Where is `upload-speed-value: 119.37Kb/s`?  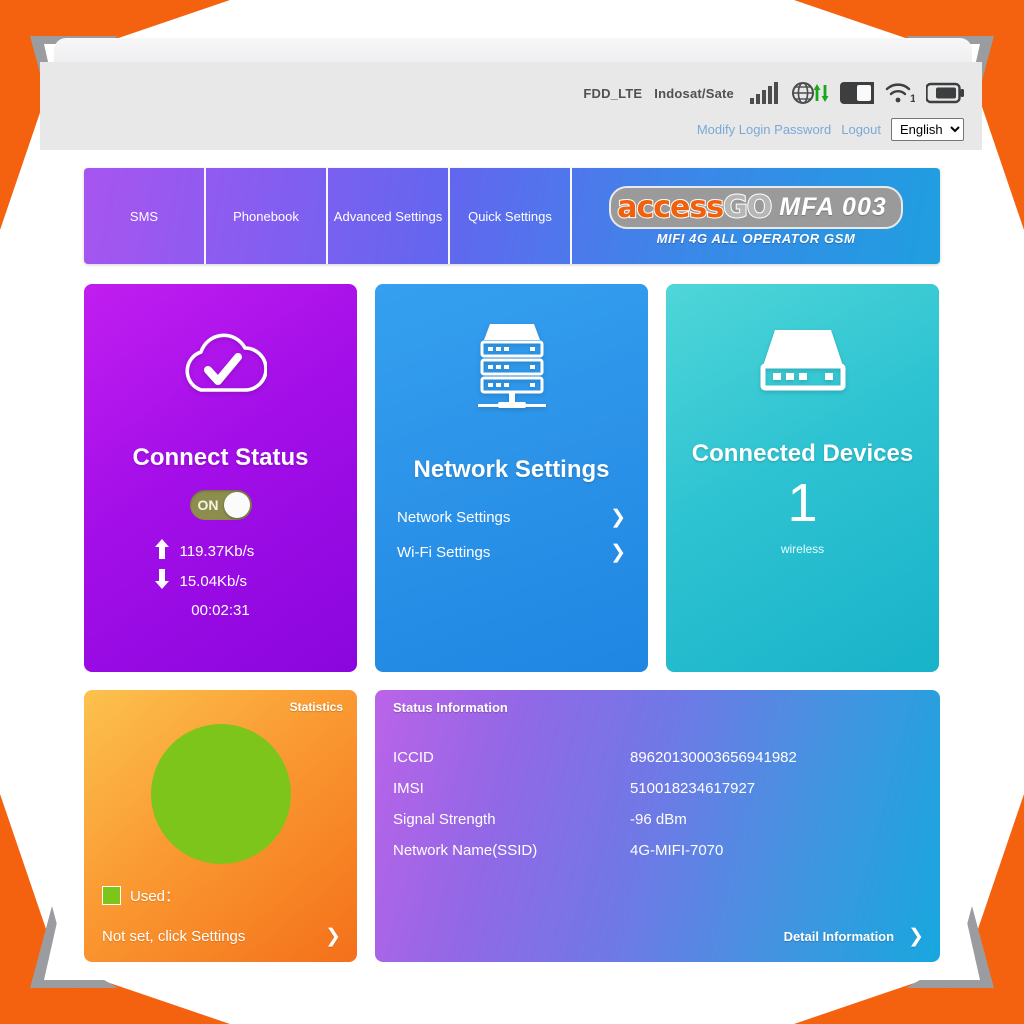
upload-speed-value: 119.37Kb/s is located at coordinates (217, 551).